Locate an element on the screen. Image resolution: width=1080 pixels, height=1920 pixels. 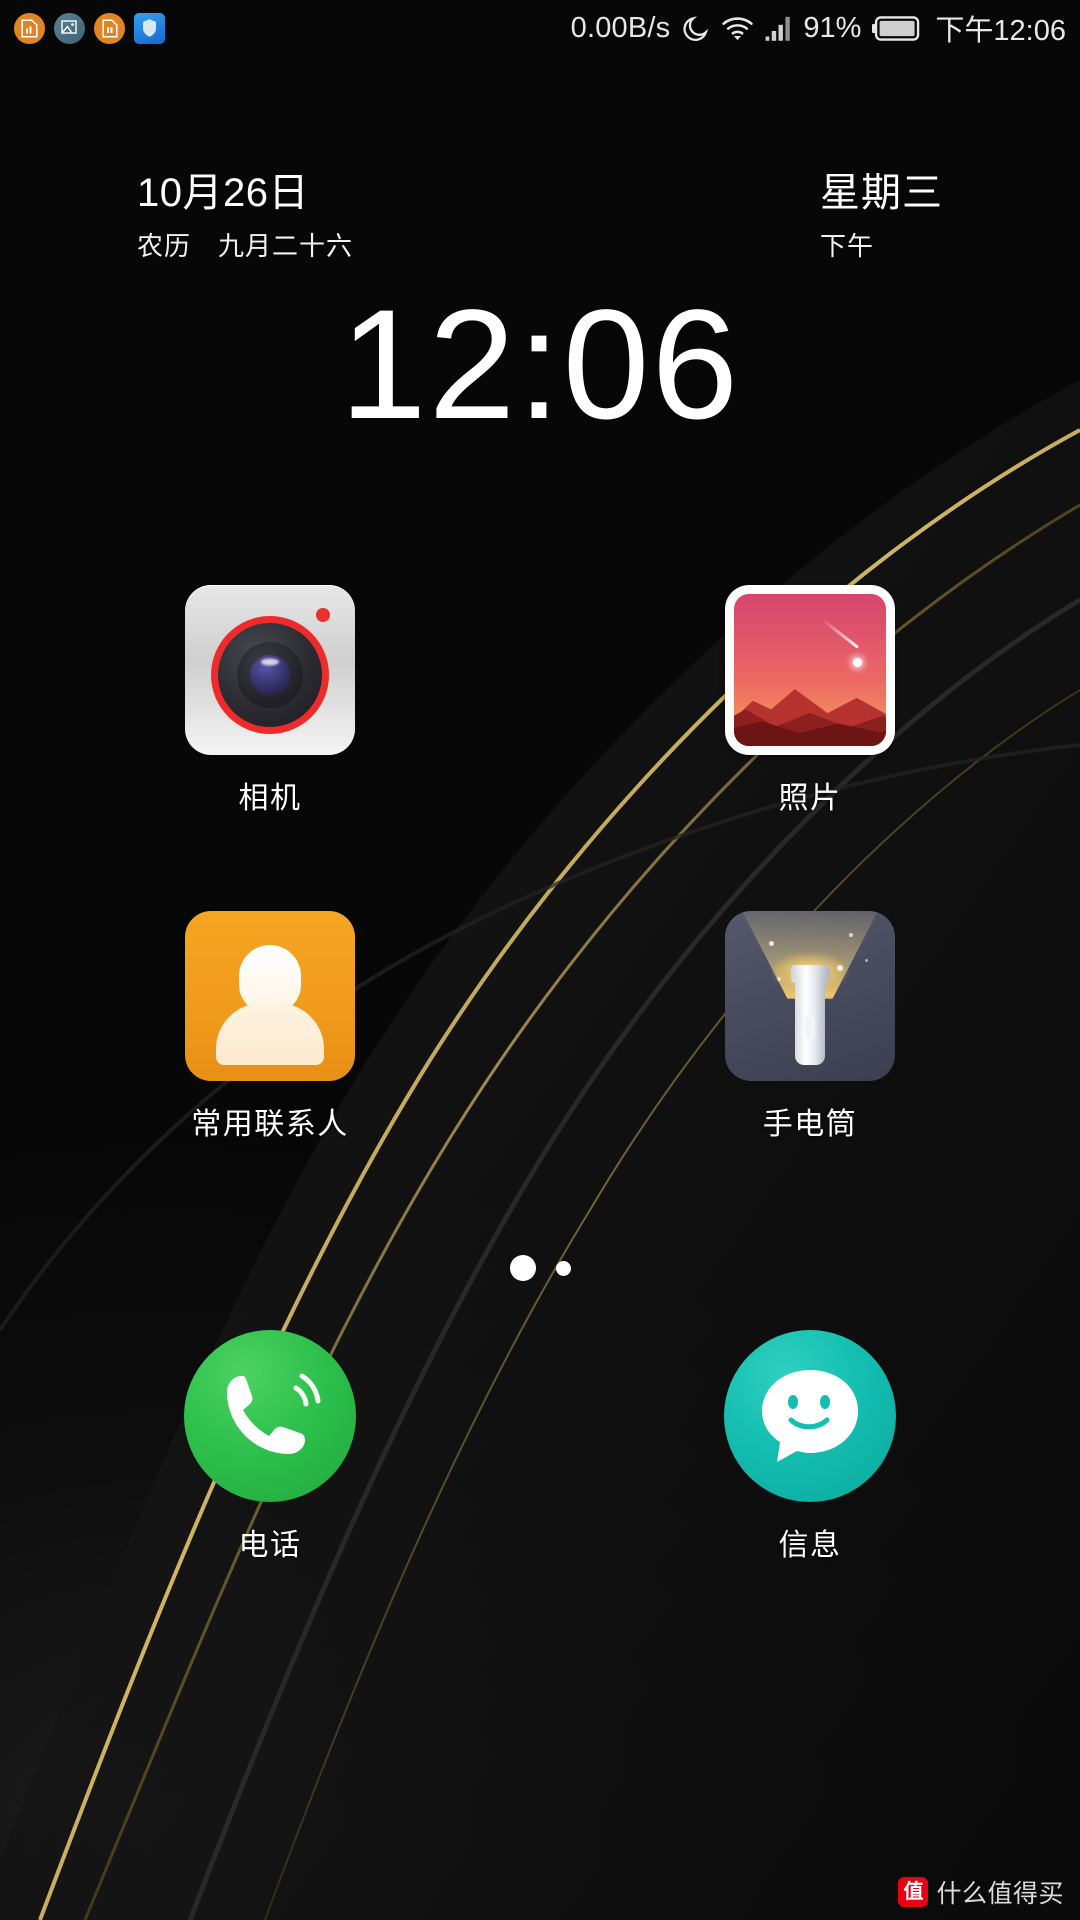
clock-time: 12:06 is located at coordinates (540, 365).